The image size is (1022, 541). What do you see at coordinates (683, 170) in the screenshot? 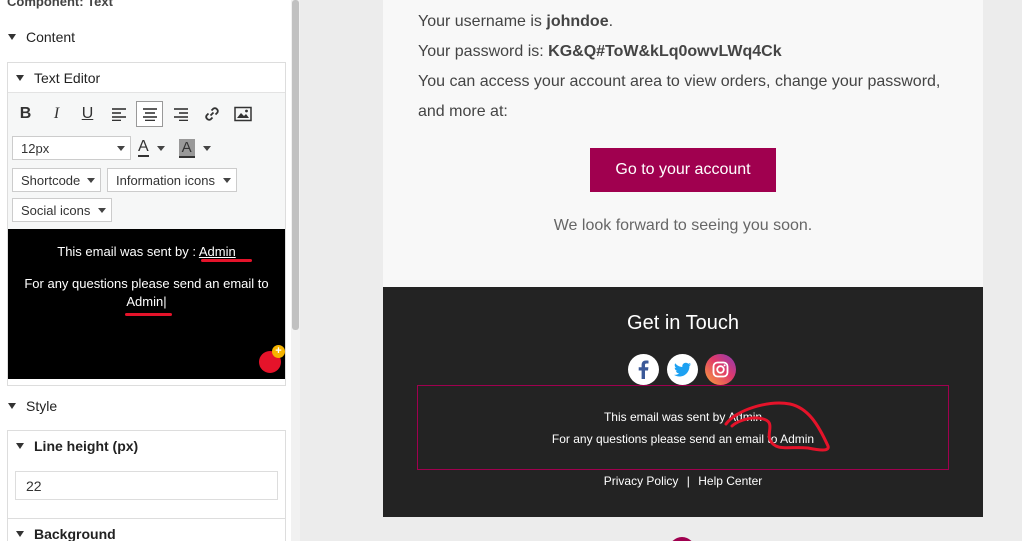
I see `go-to-account-button: Go to your account` at bounding box center [683, 170].